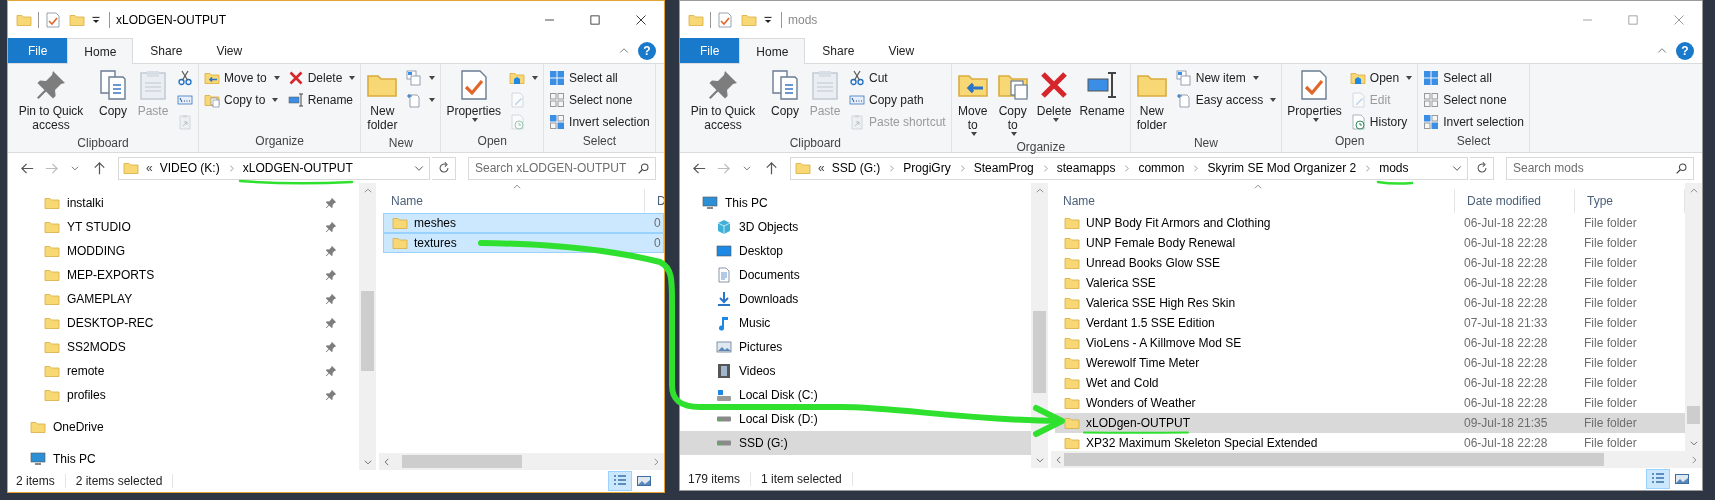 Image resolution: width=1715 pixels, height=500 pixels. What do you see at coordinates (562, 168) in the screenshot?
I see `search-field: Search xLODGEN-OUTPUT` at bounding box center [562, 168].